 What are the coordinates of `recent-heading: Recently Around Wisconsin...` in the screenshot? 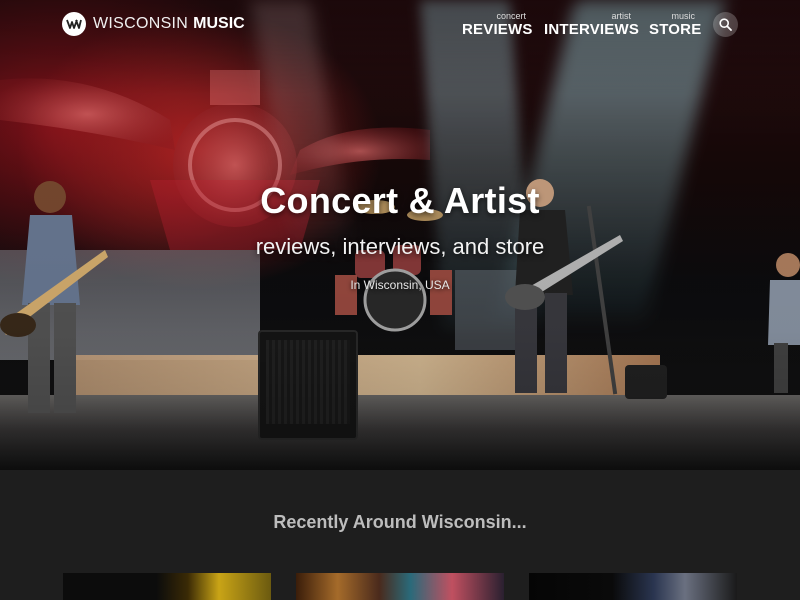 It's located at (400, 522).